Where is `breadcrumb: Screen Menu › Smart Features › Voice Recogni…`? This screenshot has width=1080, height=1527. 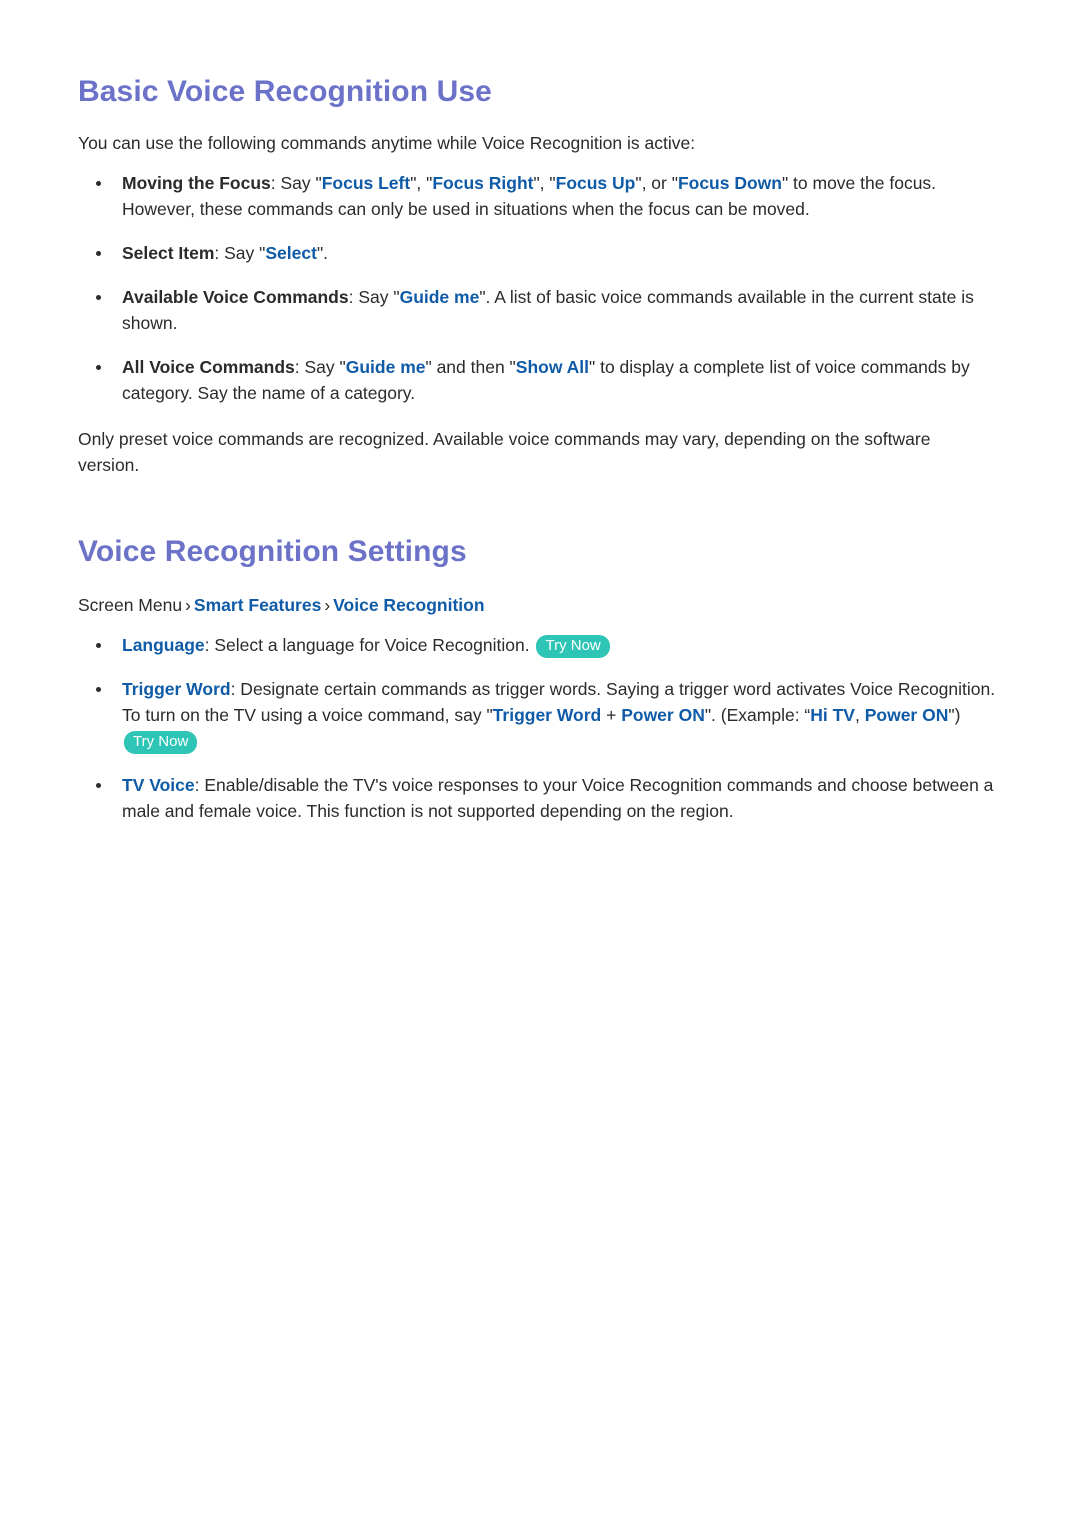 breadcrumb: Screen Menu › Smart Features › Voice Recogni… is located at coordinates (539, 605).